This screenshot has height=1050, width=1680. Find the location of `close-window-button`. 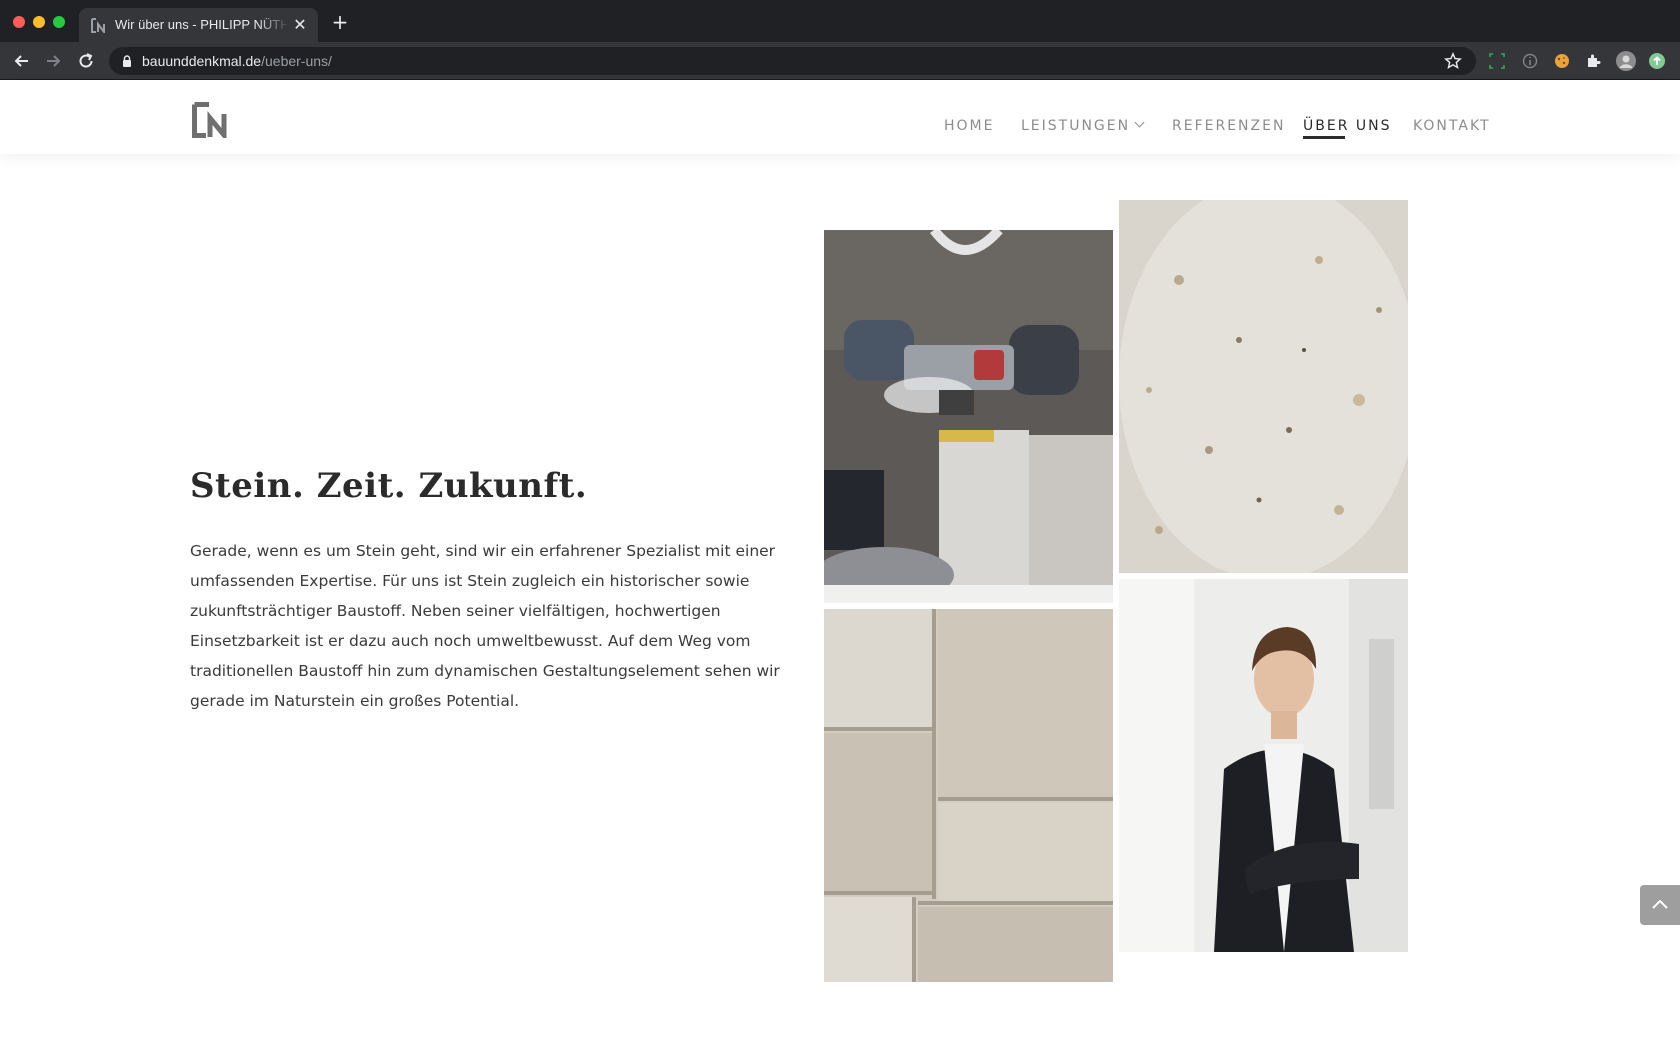

close-window-button is located at coordinates (19, 22).